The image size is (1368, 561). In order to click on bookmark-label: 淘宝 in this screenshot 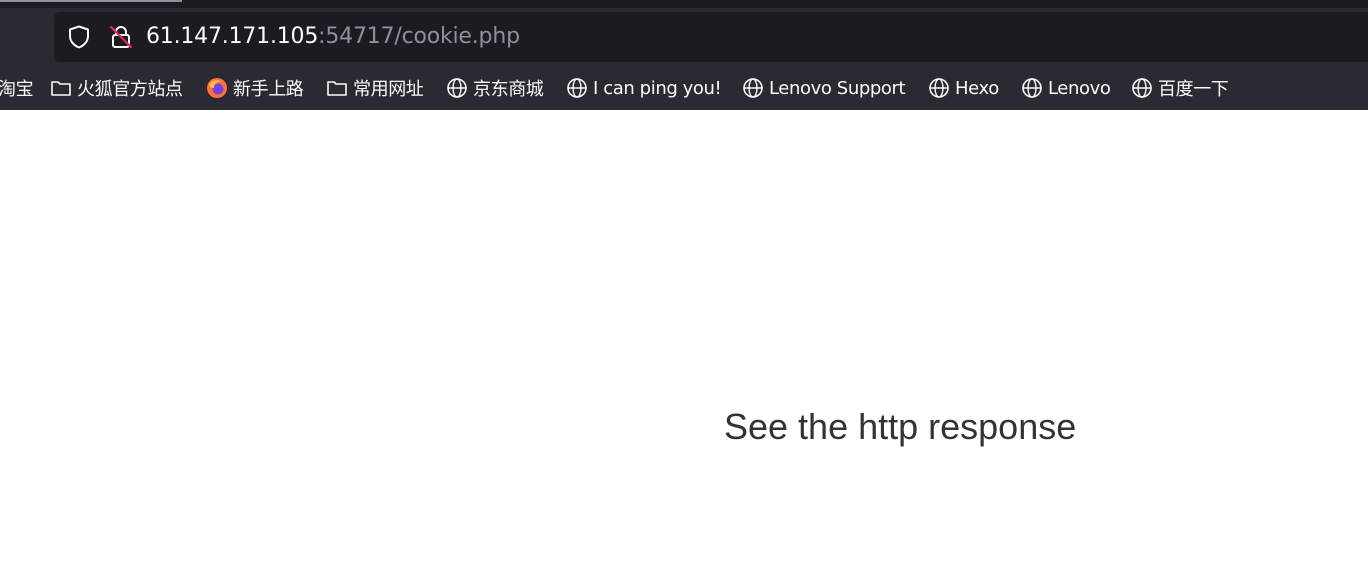, I will do `click(17, 89)`.